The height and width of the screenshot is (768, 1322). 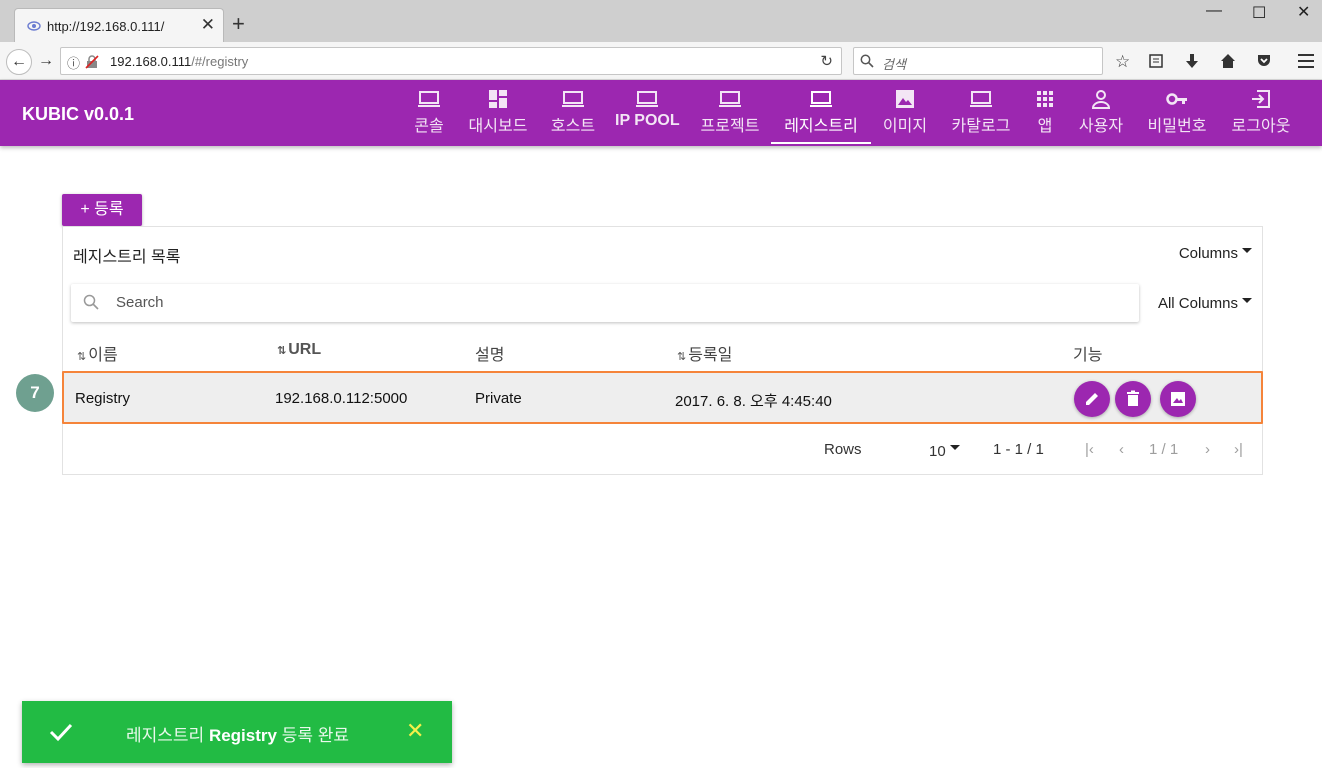 I want to click on column-header-actions: 기능, so click(x=1088, y=355).